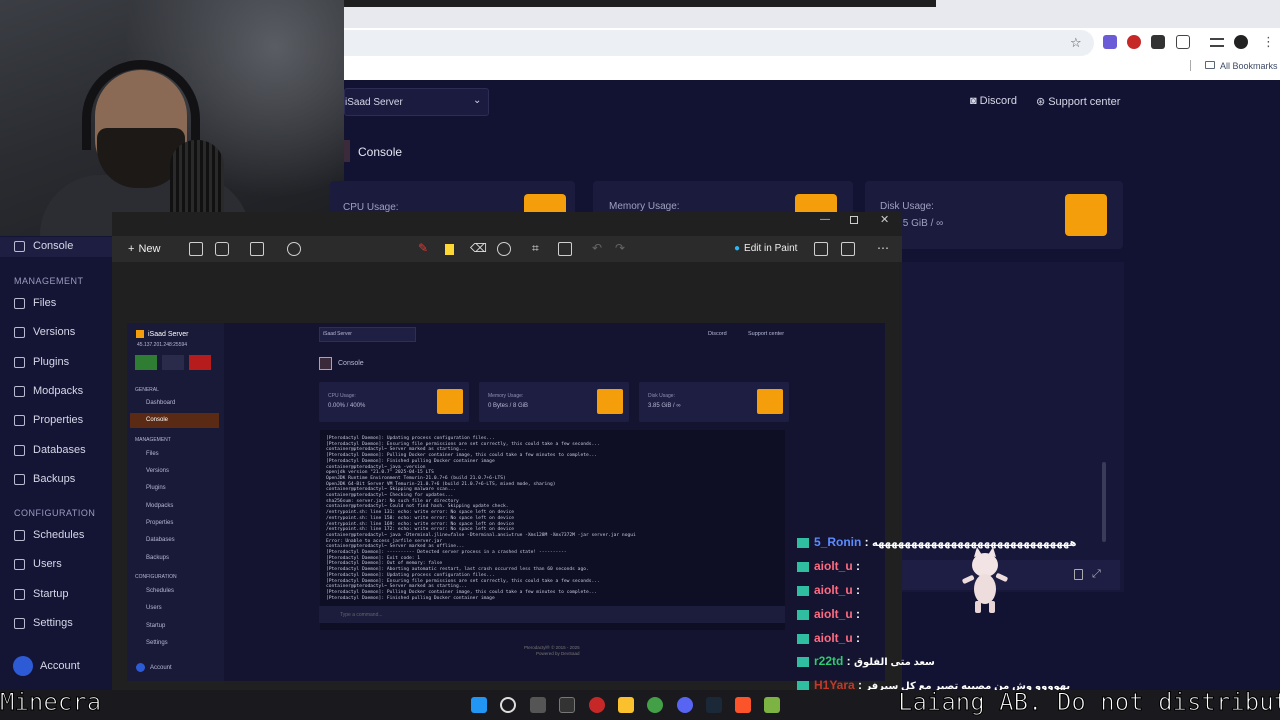  Describe the element at coordinates (597, 248) in the screenshot. I see `undo-icon: ↶` at that location.